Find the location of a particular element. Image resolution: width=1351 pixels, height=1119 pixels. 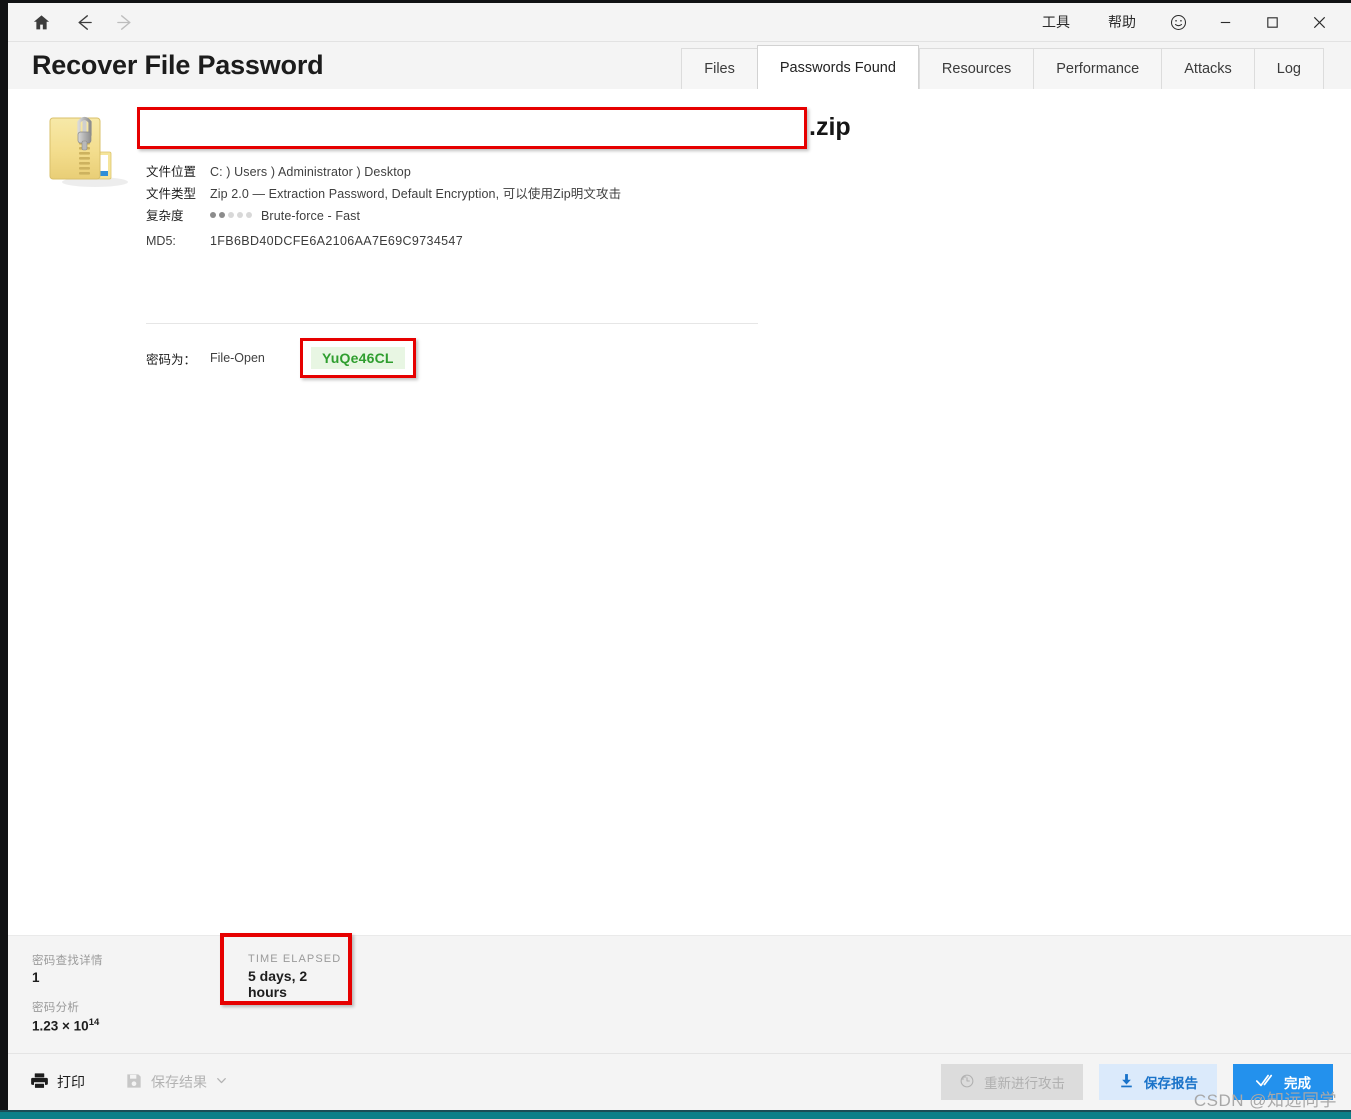

tab-attacks: Attacks is located at coordinates (1207, 68).